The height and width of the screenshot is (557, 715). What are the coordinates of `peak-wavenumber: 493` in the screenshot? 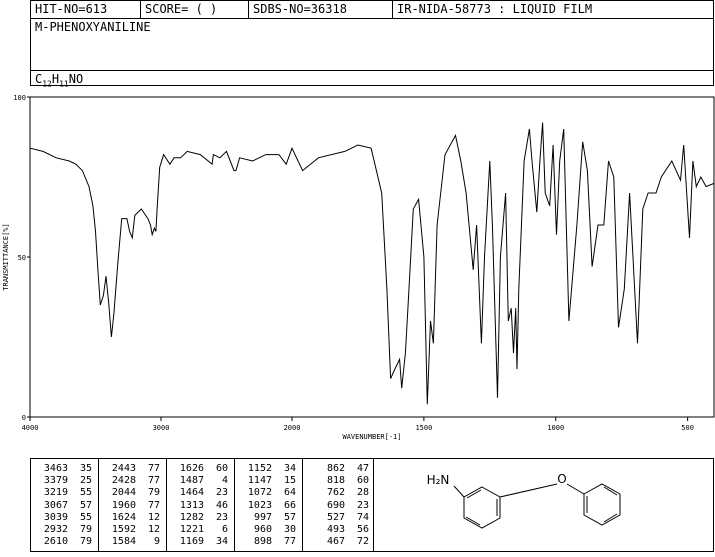 It's located at (335, 529).